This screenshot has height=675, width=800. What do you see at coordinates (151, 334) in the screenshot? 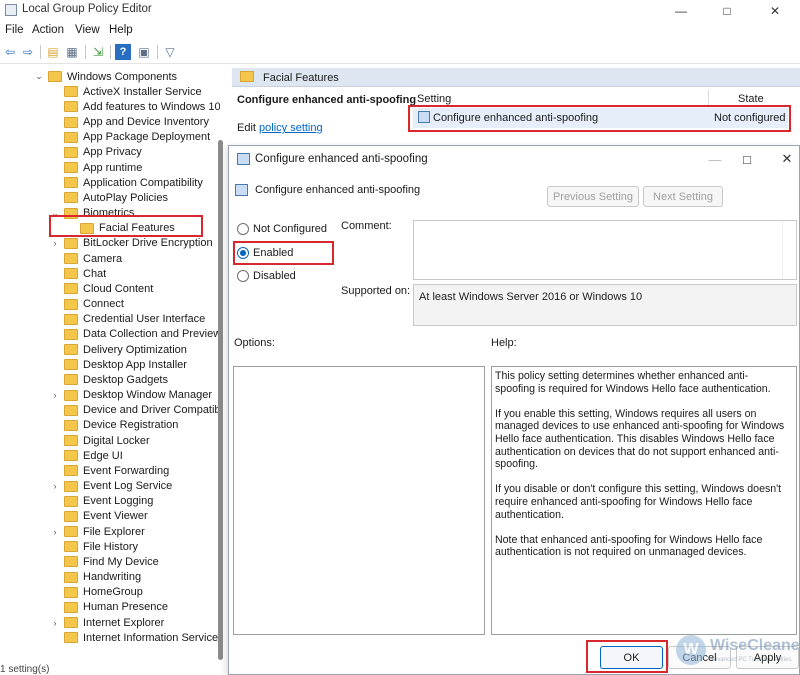
I see `tree-item-label: Data Collection and Preview B` at bounding box center [151, 334].